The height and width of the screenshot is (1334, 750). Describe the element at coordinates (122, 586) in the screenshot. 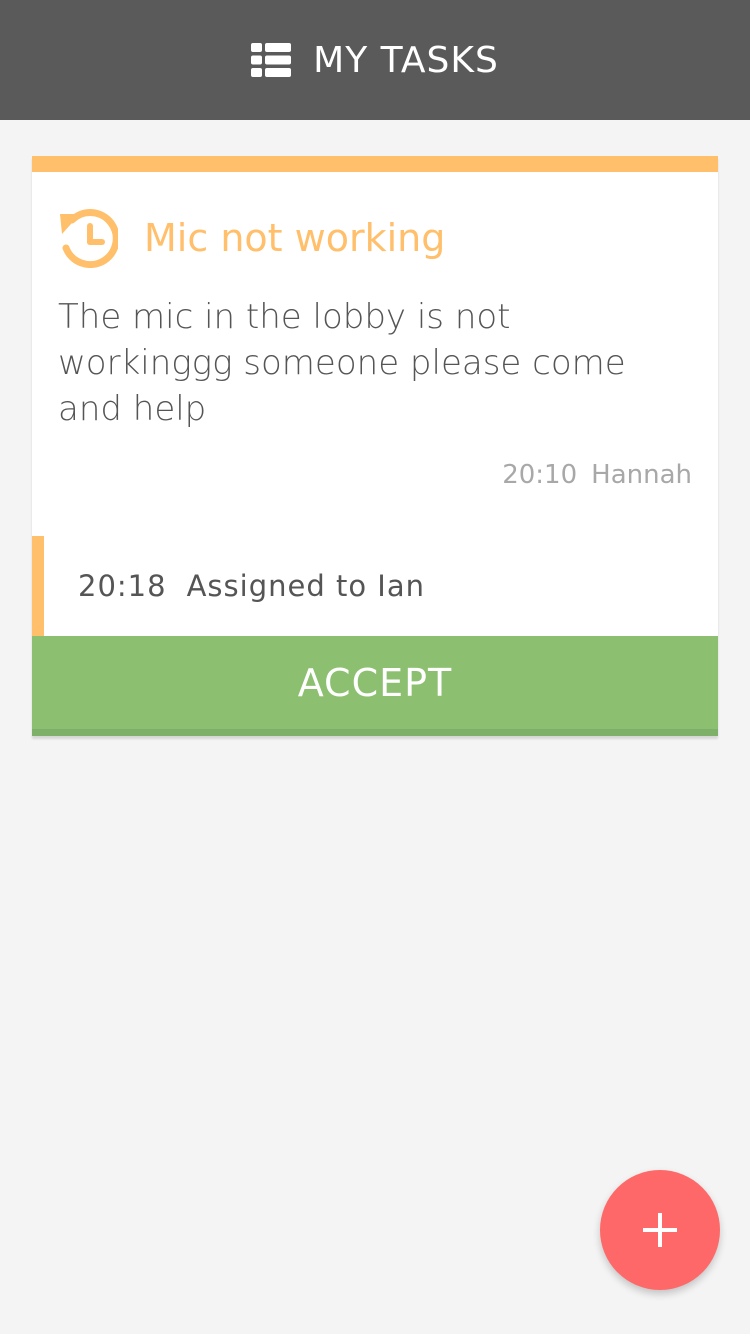

I see `assignment-time: 20:18` at that location.